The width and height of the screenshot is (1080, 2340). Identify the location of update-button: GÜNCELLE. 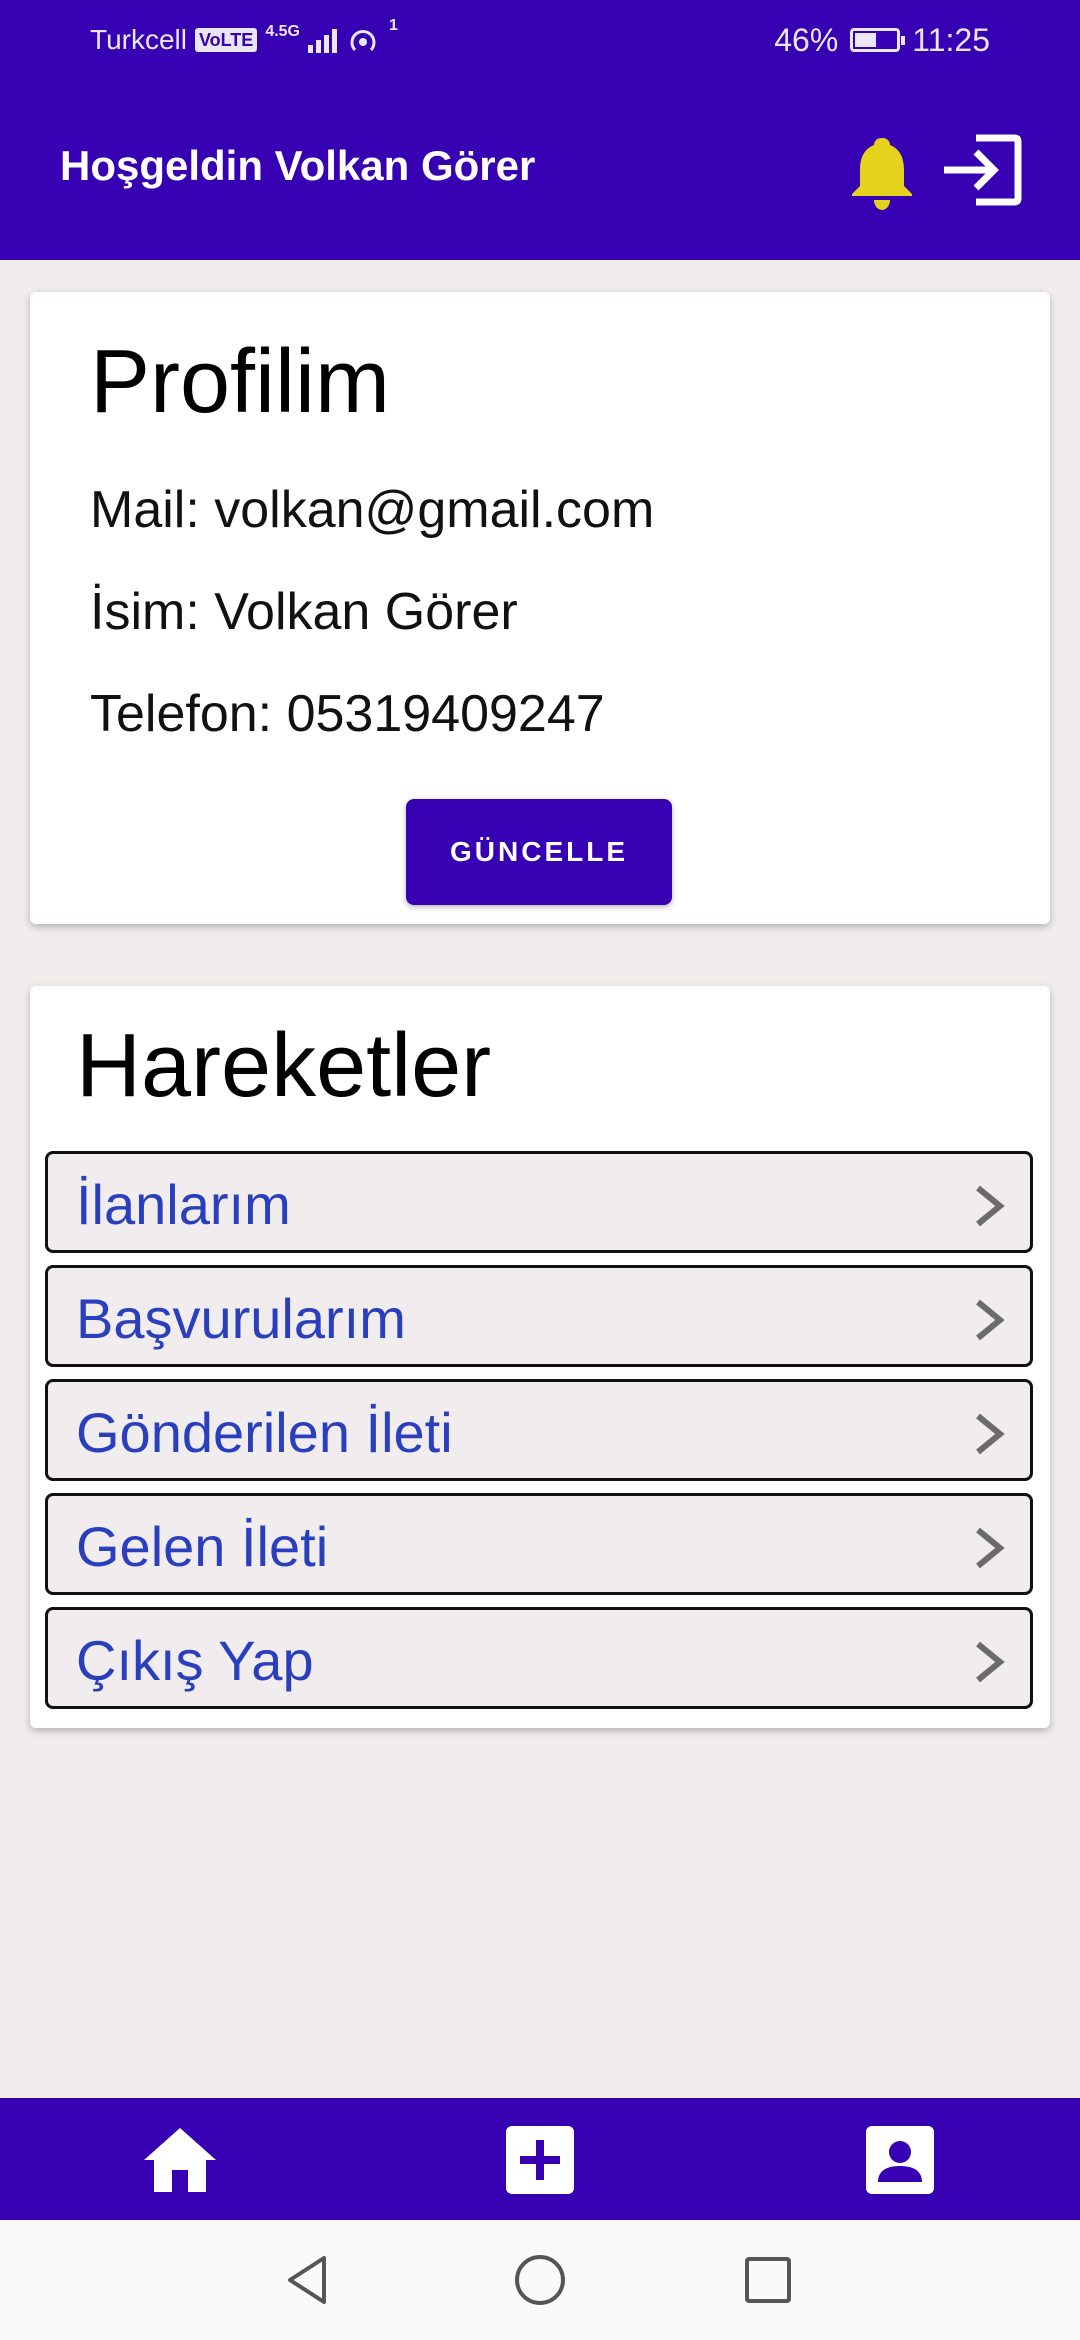
(539, 852).